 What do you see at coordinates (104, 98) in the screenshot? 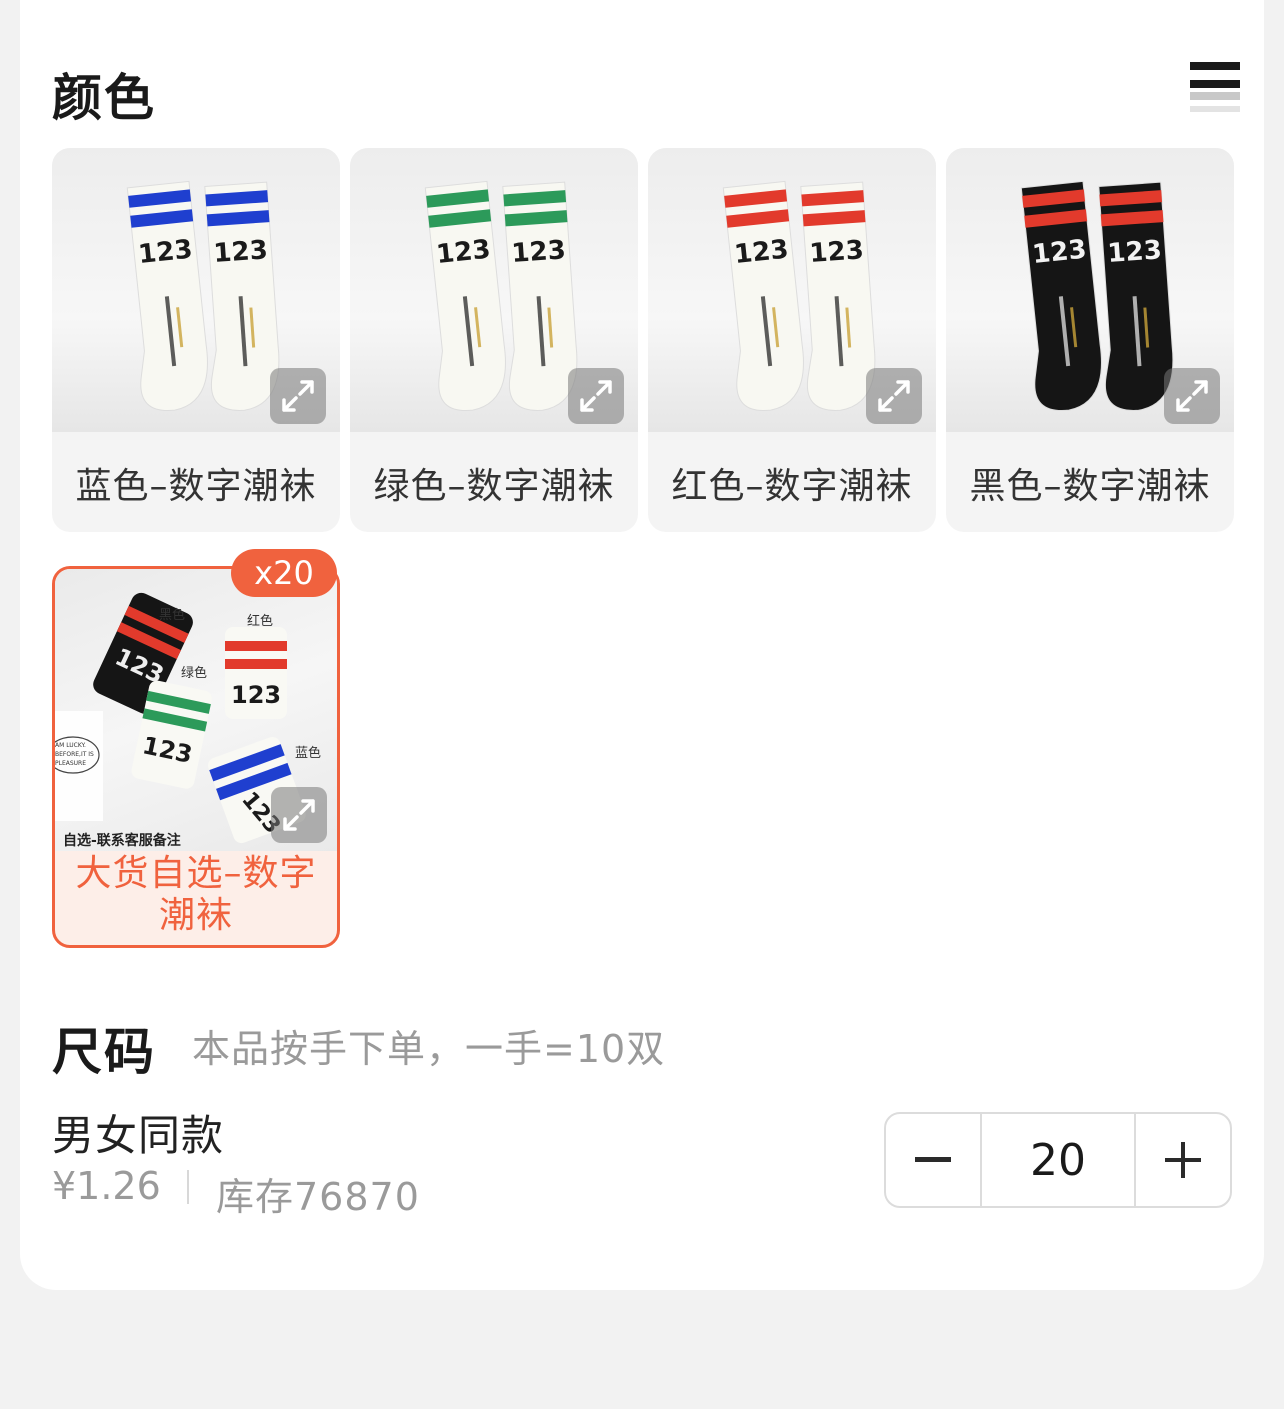
I see `color-section-title: 颜色` at bounding box center [104, 98].